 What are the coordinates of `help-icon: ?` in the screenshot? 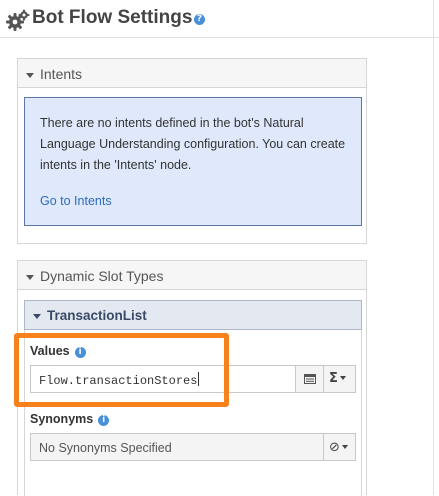 It's located at (199, 19).